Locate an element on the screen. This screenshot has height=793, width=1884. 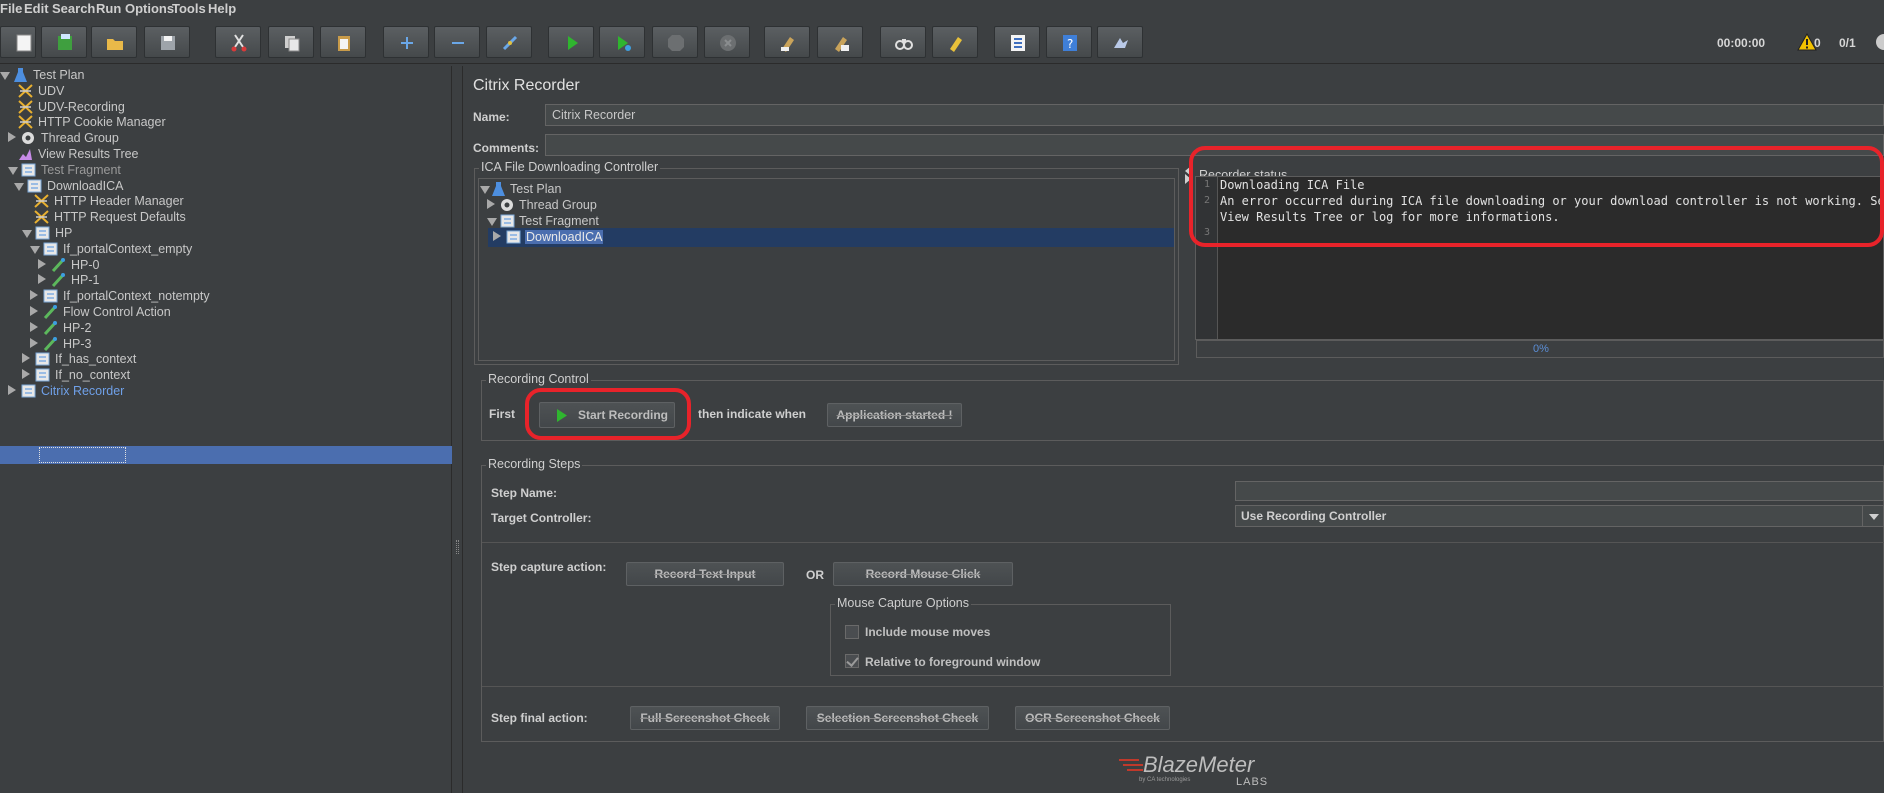
save-icon is located at coordinates (168, 43).